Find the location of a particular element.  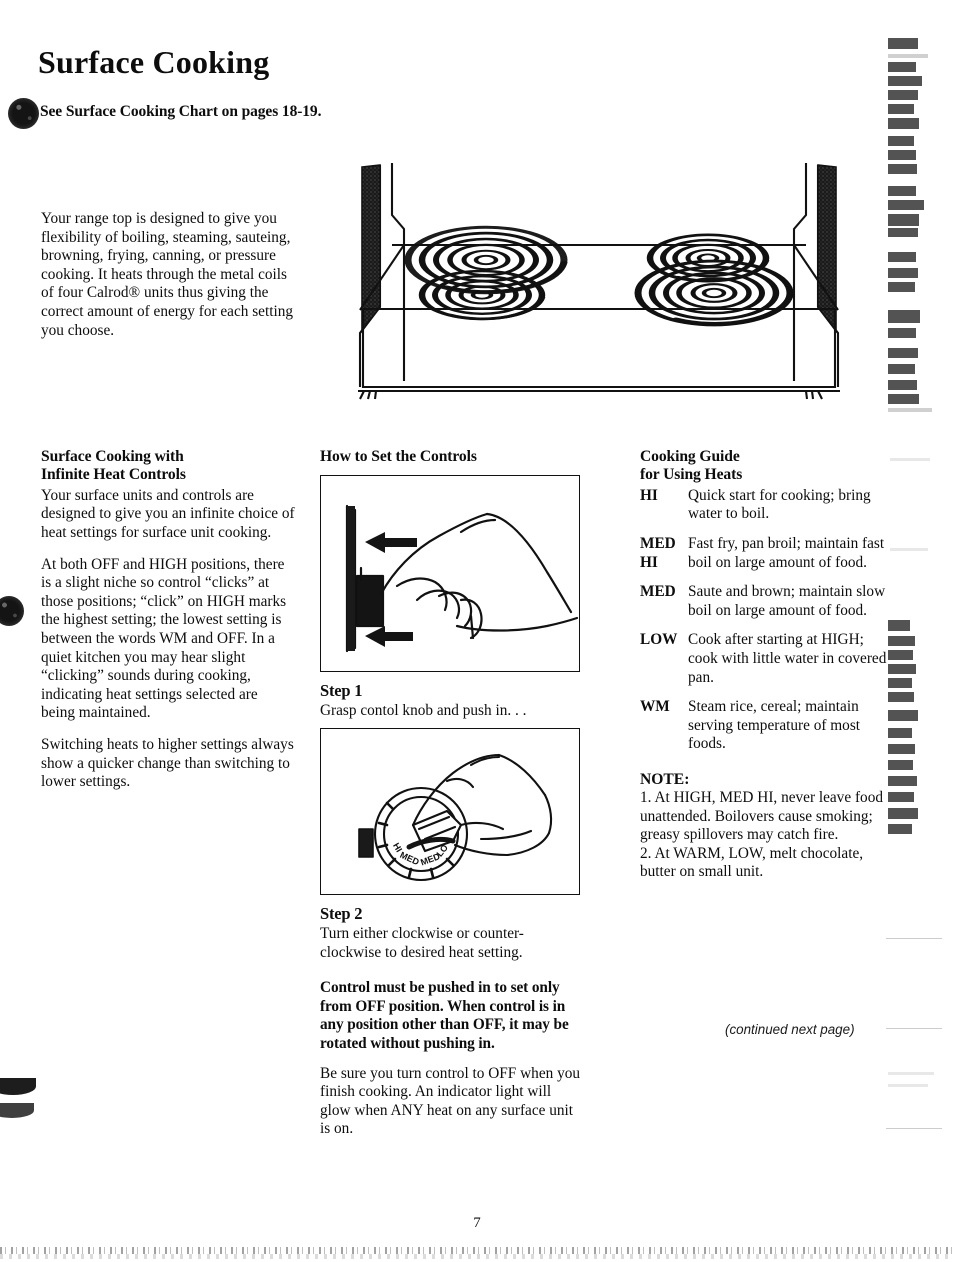

left-column-heading-line1: Surface Cooking with is located at coordinates (112, 456).